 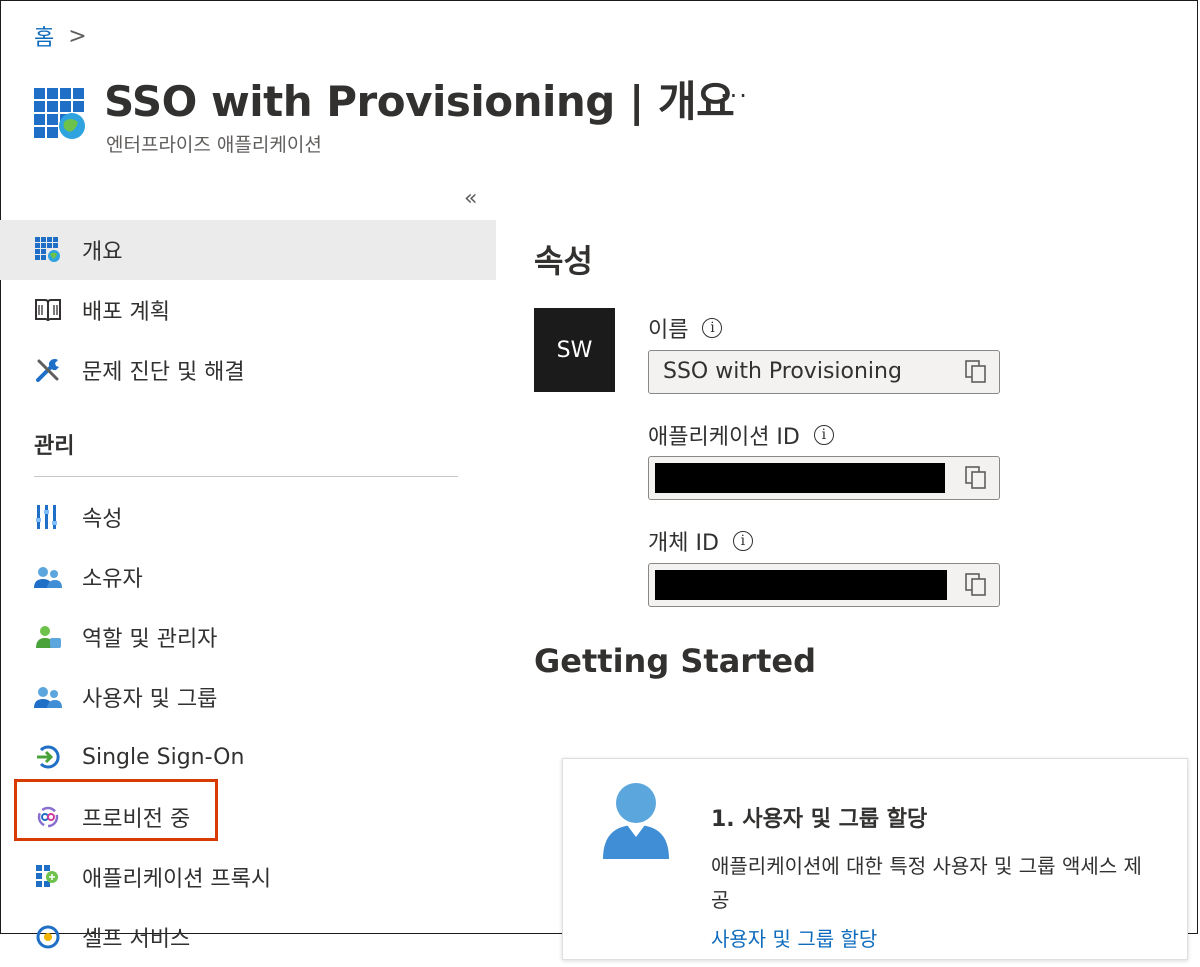 What do you see at coordinates (563, 261) in the screenshot?
I see `properties-heading: 속성` at bounding box center [563, 261].